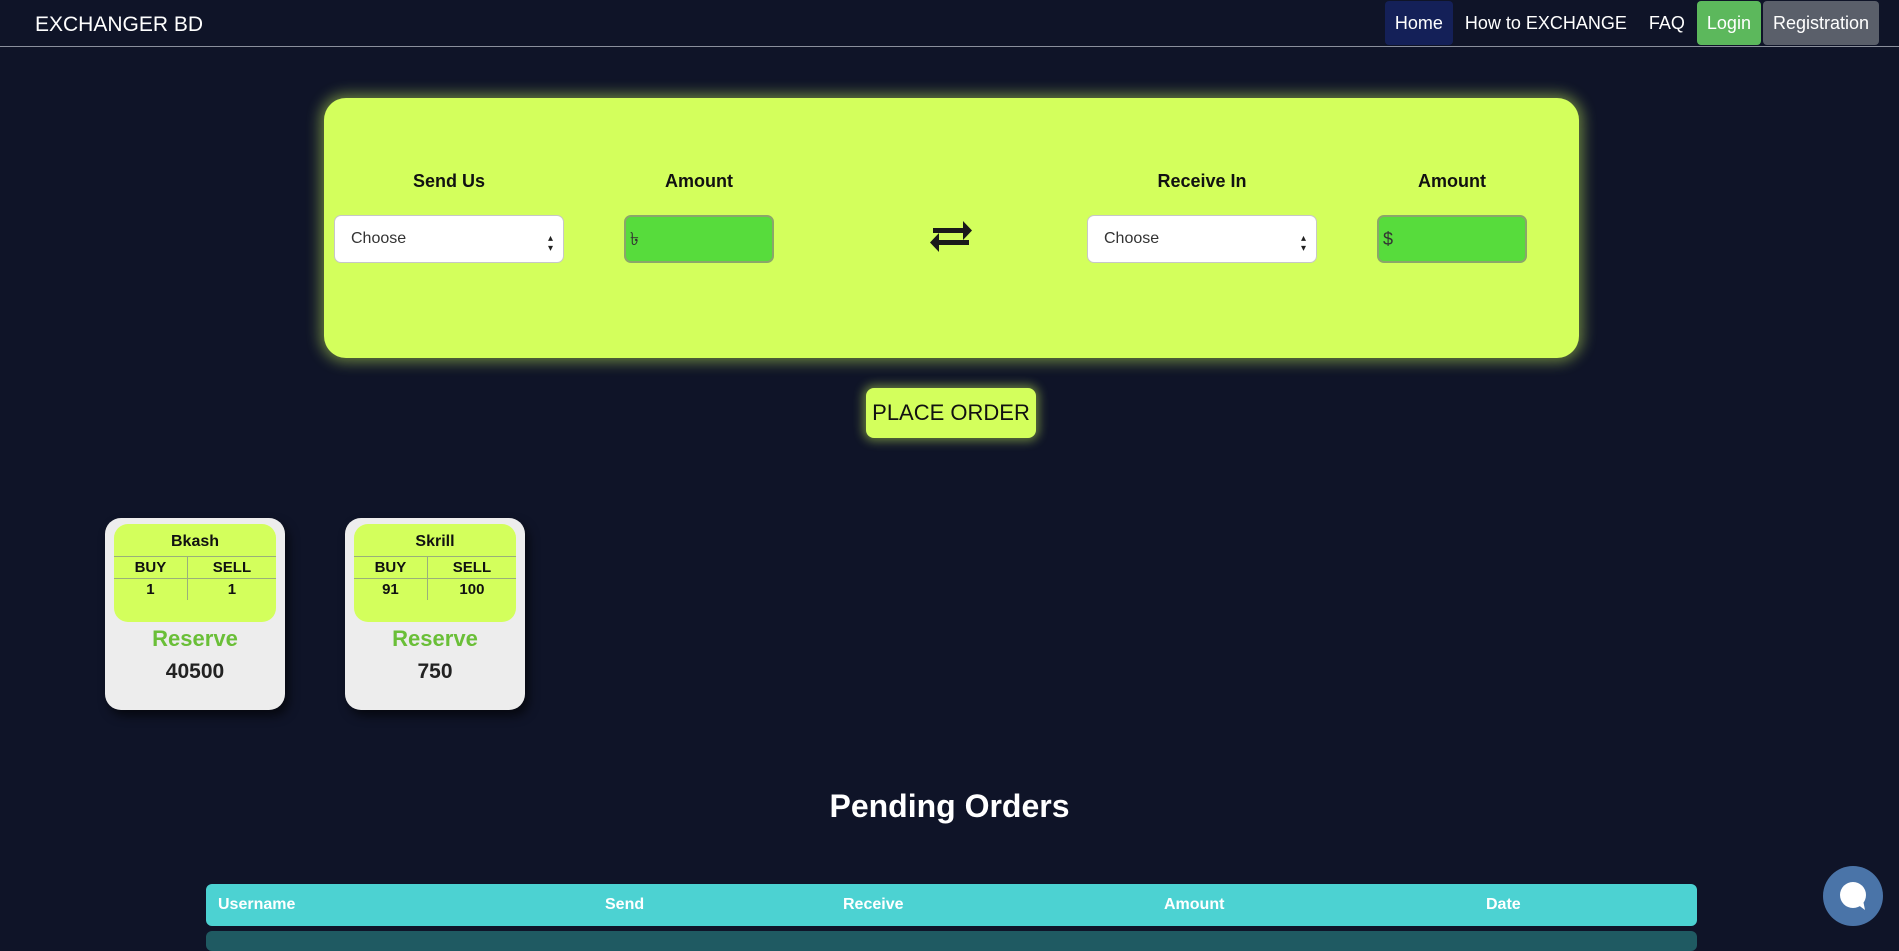 Image resolution: width=1899 pixels, height=951 pixels. I want to click on swap-arrows-icon, so click(951, 234).